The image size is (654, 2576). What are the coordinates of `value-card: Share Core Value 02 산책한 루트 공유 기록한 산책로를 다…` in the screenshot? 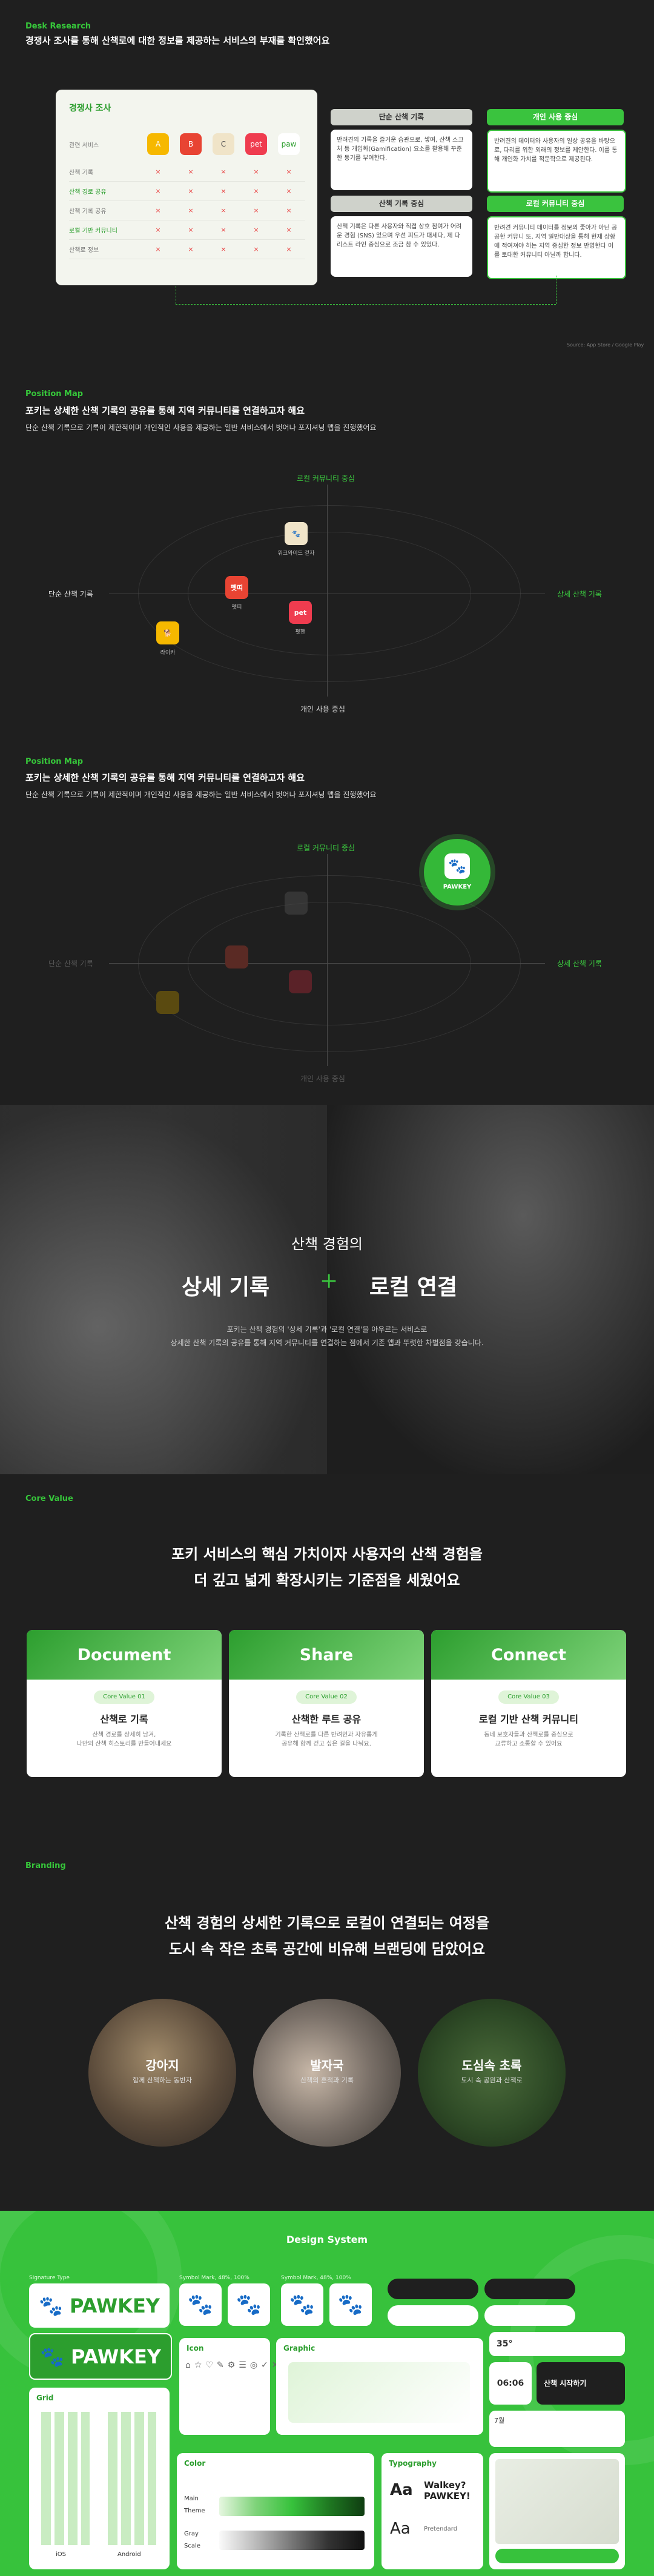 It's located at (326, 1703).